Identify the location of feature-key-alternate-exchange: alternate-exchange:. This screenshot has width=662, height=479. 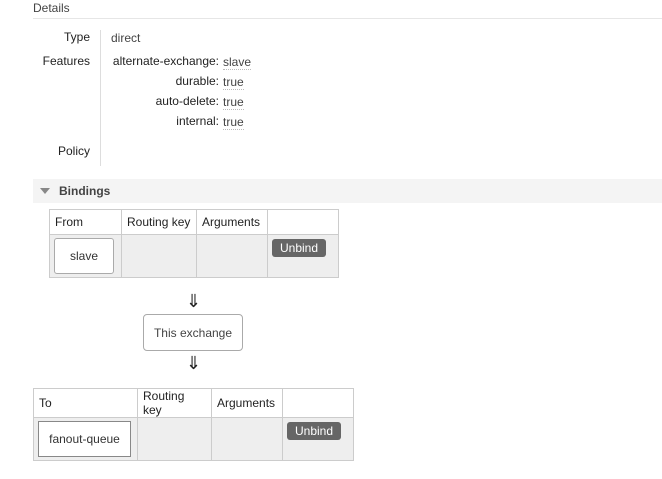
(165, 61).